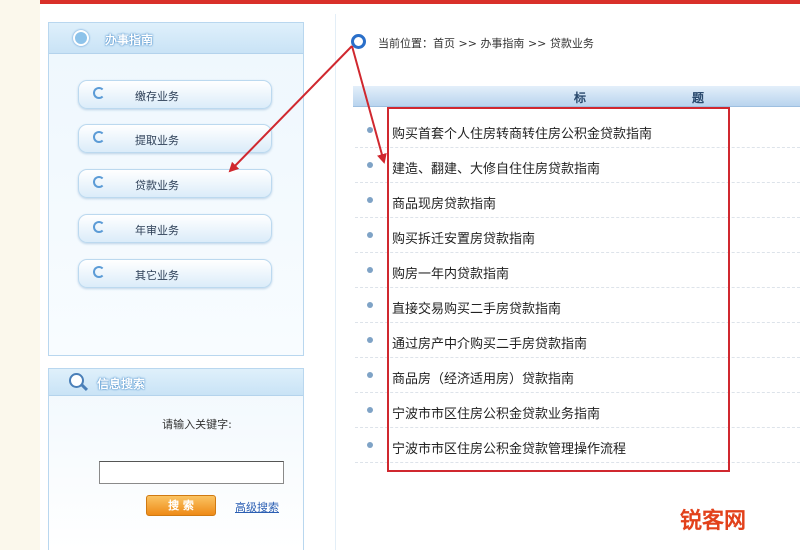  I want to click on column-header: 题, so click(698, 98).